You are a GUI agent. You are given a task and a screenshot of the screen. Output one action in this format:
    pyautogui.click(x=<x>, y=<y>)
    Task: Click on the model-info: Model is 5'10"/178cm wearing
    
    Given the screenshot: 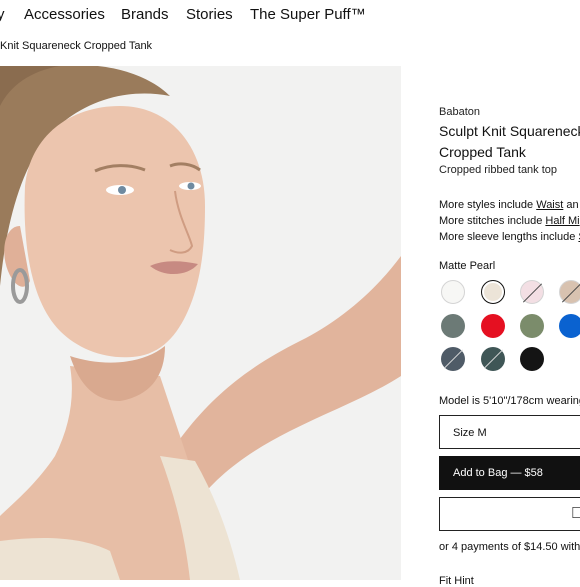 What is the action you would take?
    pyautogui.click(x=509, y=401)
    